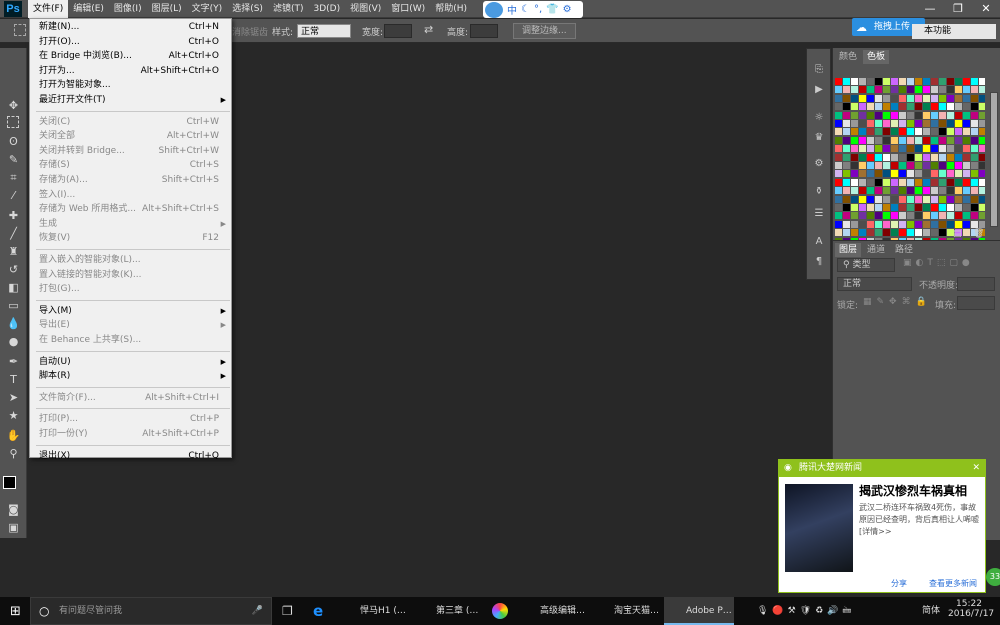  Describe the element at coordinates (899, 583) in the screenshot. I see `share-link: 分享` at that location.